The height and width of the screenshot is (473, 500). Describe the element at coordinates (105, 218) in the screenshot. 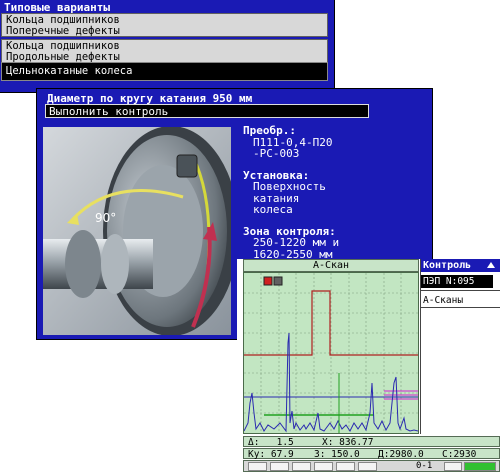

I see `angle-label: 90°` at that location.